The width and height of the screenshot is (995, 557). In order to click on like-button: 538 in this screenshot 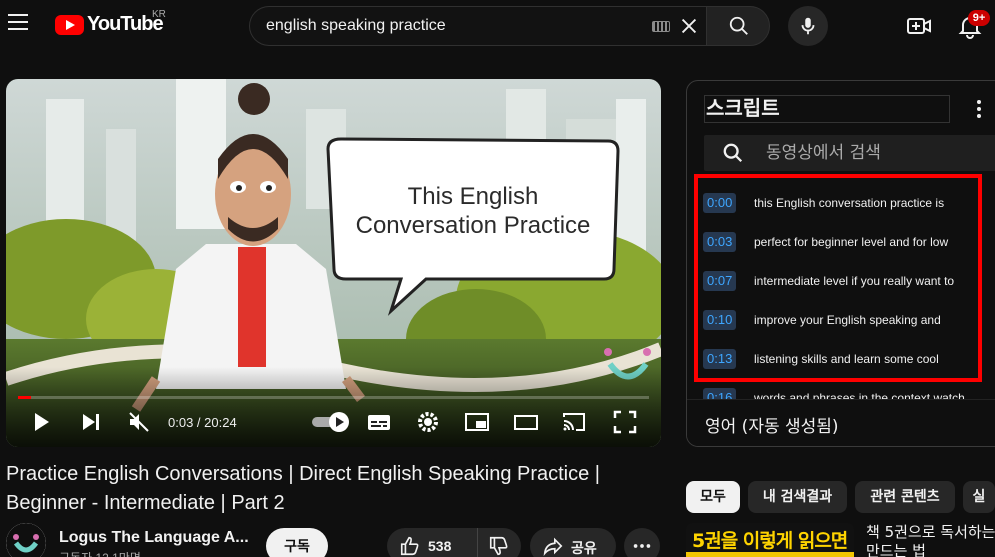, I will do `click(431, 542)`.